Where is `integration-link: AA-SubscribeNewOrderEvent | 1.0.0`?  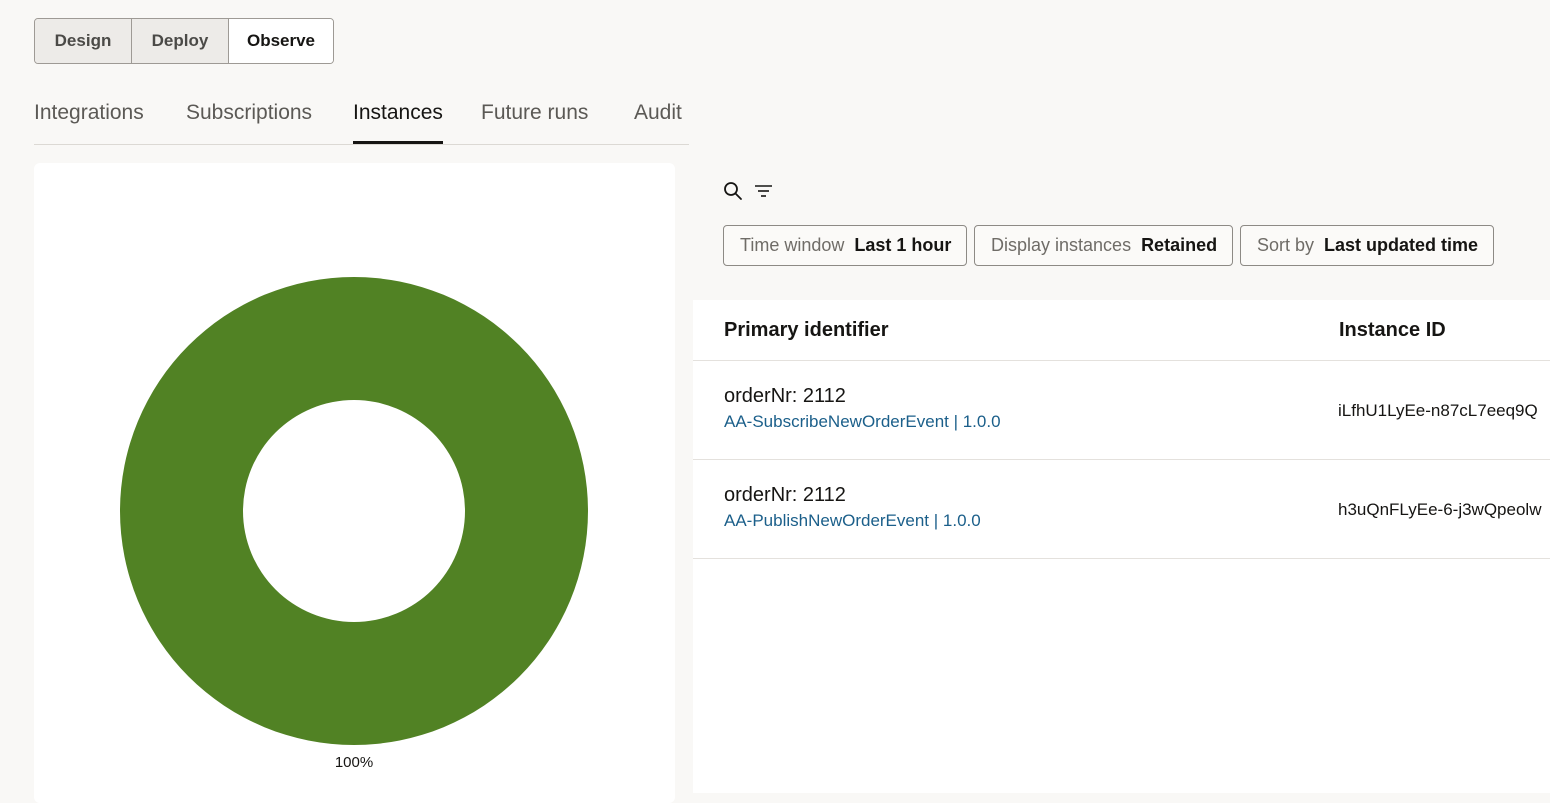
integration-link: AA-SubscribeNewOrderEvent | 1.0.0 is located at coordinates (862, 422).